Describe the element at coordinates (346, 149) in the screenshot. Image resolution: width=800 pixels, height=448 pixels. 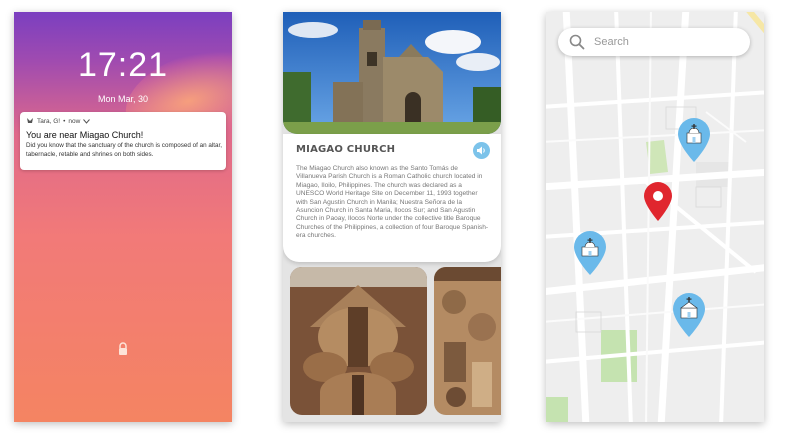
I see `church-title: MIAGAO CHURCH` at that location.